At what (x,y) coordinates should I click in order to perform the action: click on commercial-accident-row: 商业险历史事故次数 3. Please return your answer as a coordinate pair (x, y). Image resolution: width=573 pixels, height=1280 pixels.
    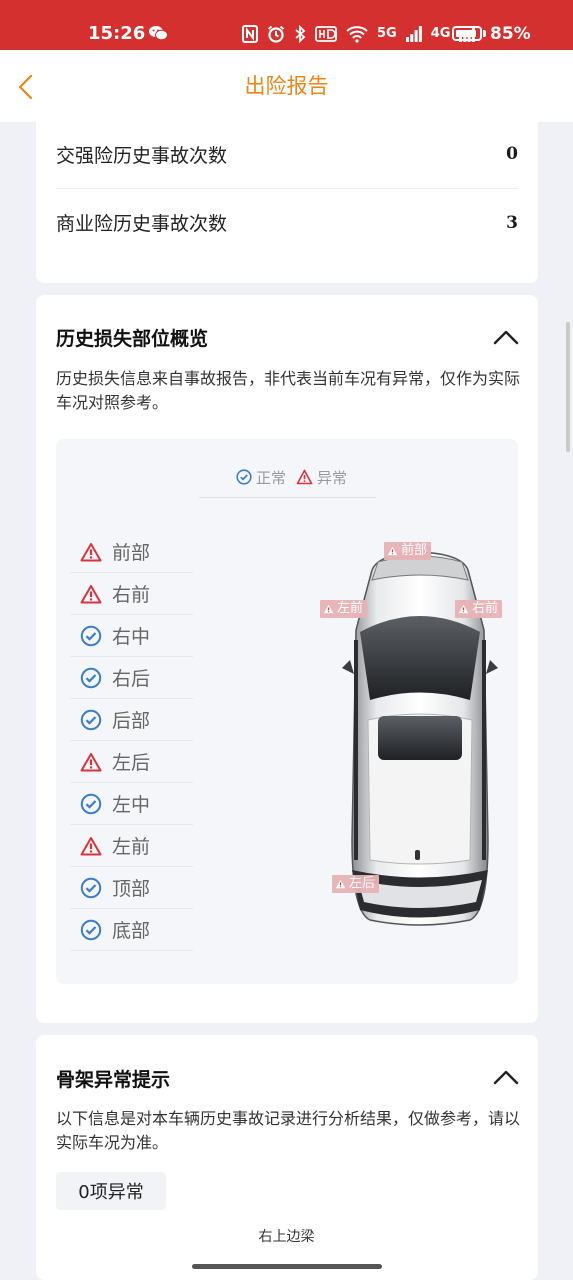
    Looking at the image, I should click on (287, 222).